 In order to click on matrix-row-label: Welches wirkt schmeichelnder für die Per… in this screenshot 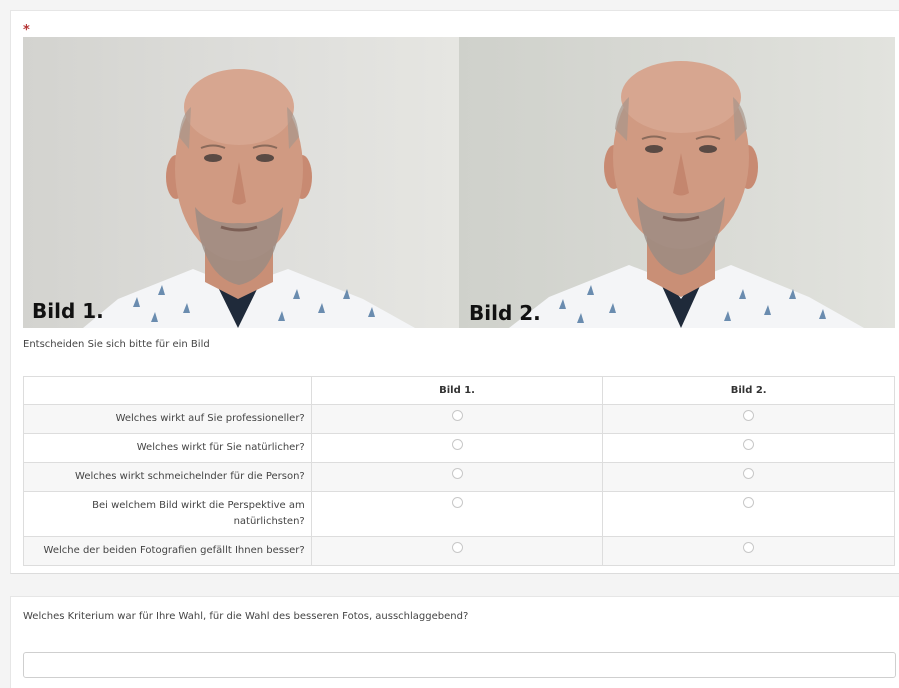, I will do `click(167, 477)`.